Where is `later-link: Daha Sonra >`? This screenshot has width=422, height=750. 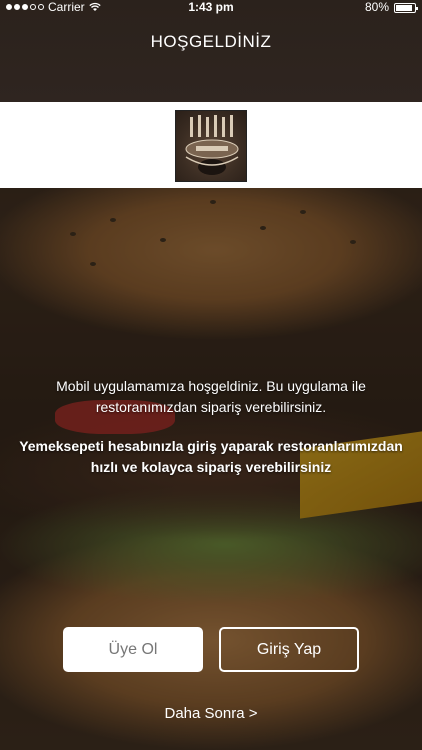 later-link: Daha Sonra > is located at coordinates (211, 713).